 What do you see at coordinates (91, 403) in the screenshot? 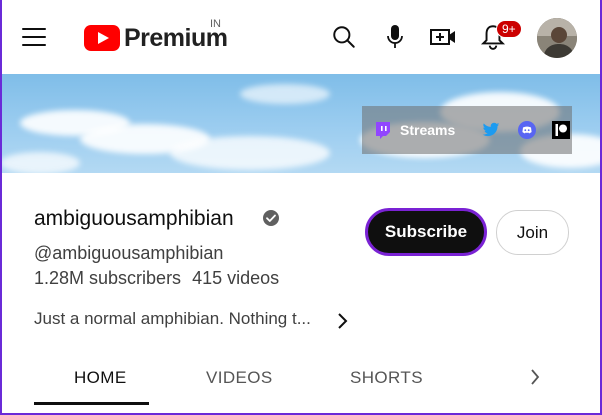
I see `active-tab-indicator` at bounding box center [91, 403].